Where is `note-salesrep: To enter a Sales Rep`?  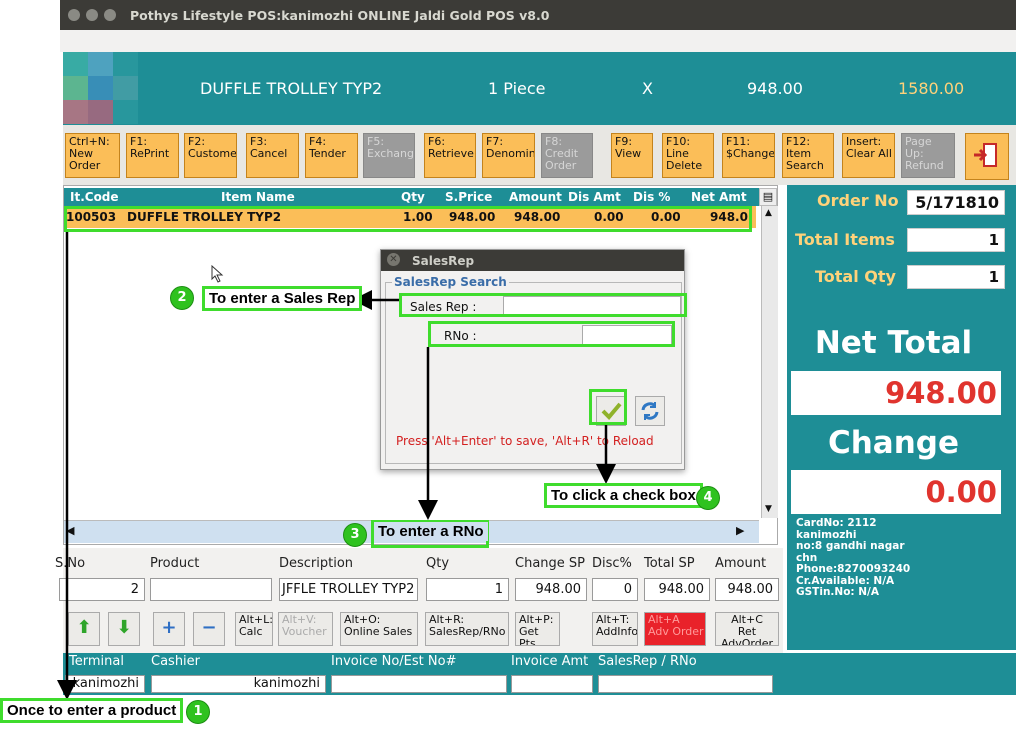 note-salesrep: To enter a Sales Rep is located at coordinates (282, 298).